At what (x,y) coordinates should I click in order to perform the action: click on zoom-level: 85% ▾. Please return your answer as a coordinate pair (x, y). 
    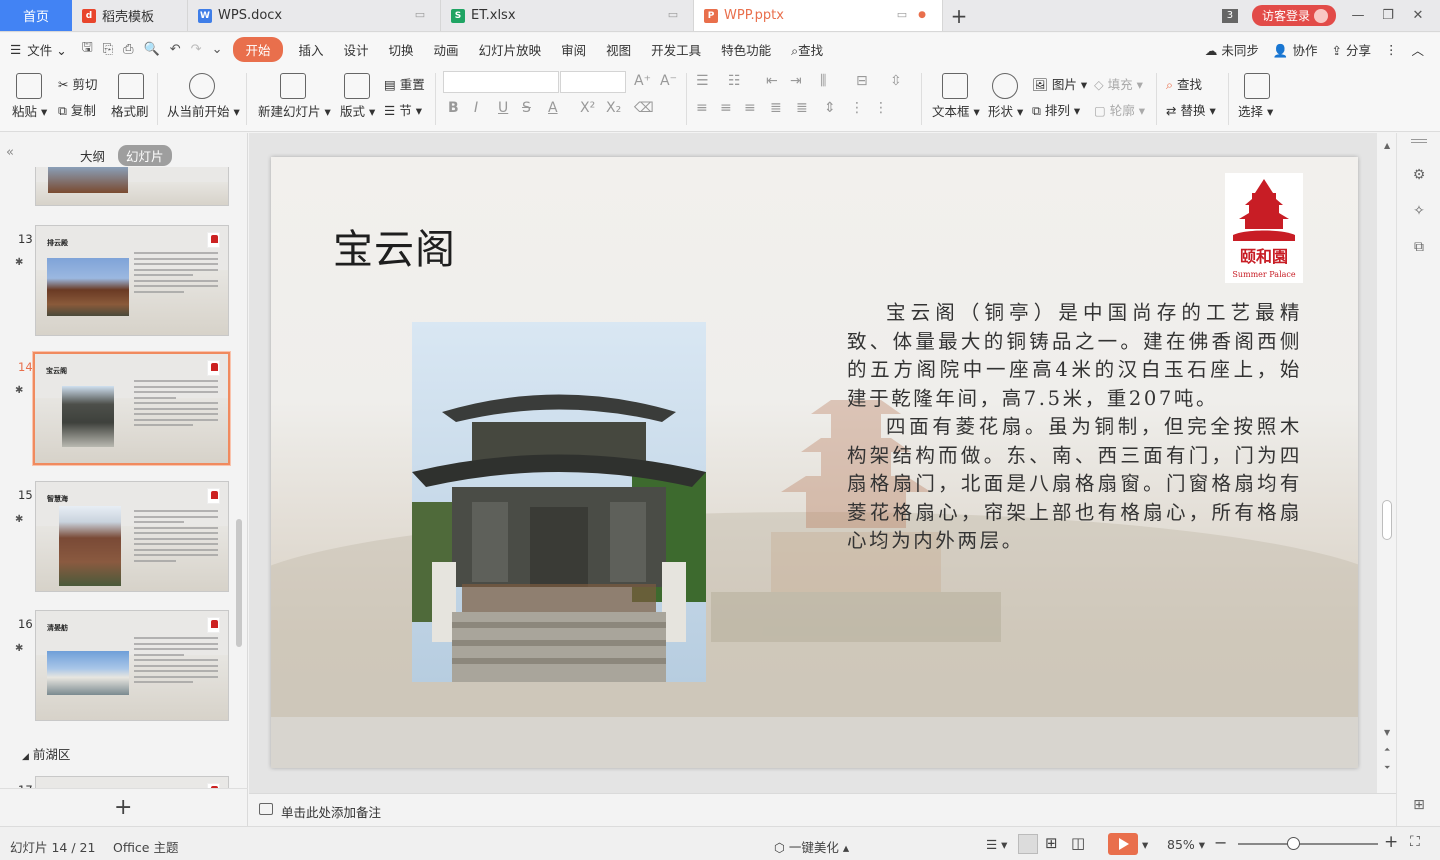
    Looking at the image, I should click on (1186, 844).